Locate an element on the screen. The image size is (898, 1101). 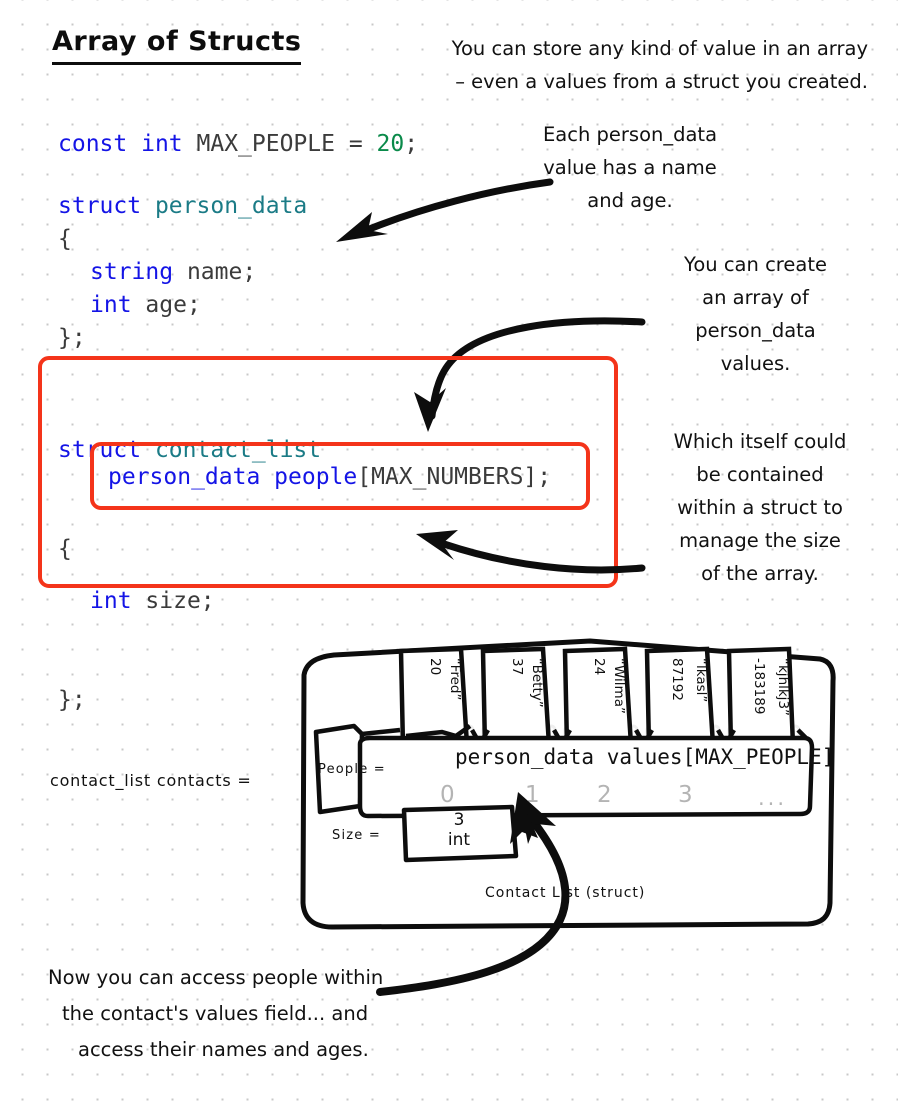
keyword-string: string is located at coordinates (132, 272).